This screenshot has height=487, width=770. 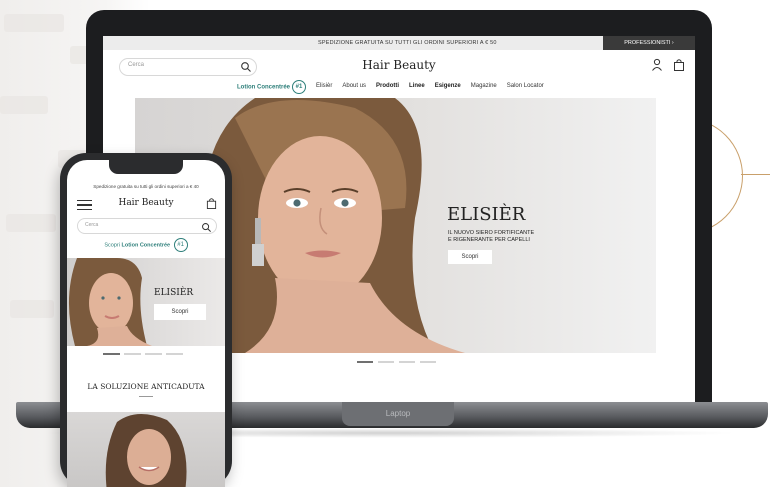 I want to click on phone-search-placeholder: Cerca, so click(x=92, y=225).